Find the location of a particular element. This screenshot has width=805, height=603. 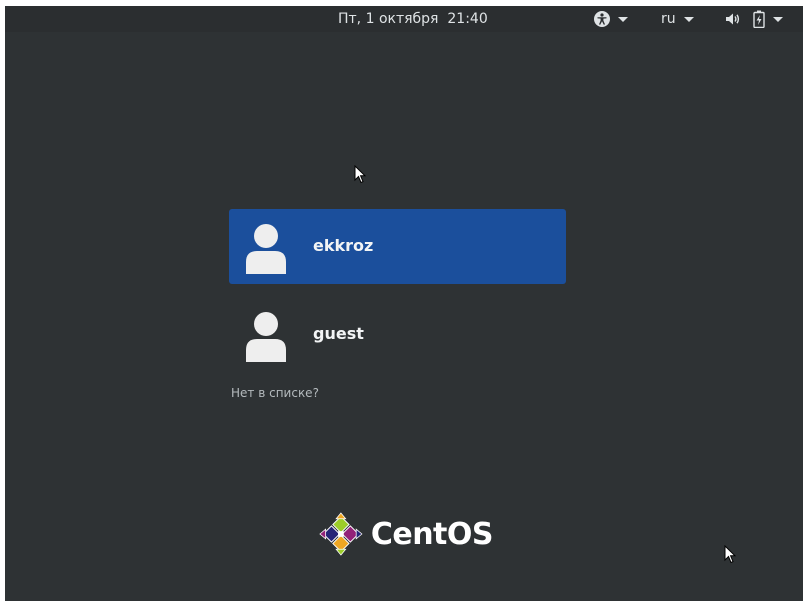

centos-logo-text: CentOS is located at coordinates (432, 534).